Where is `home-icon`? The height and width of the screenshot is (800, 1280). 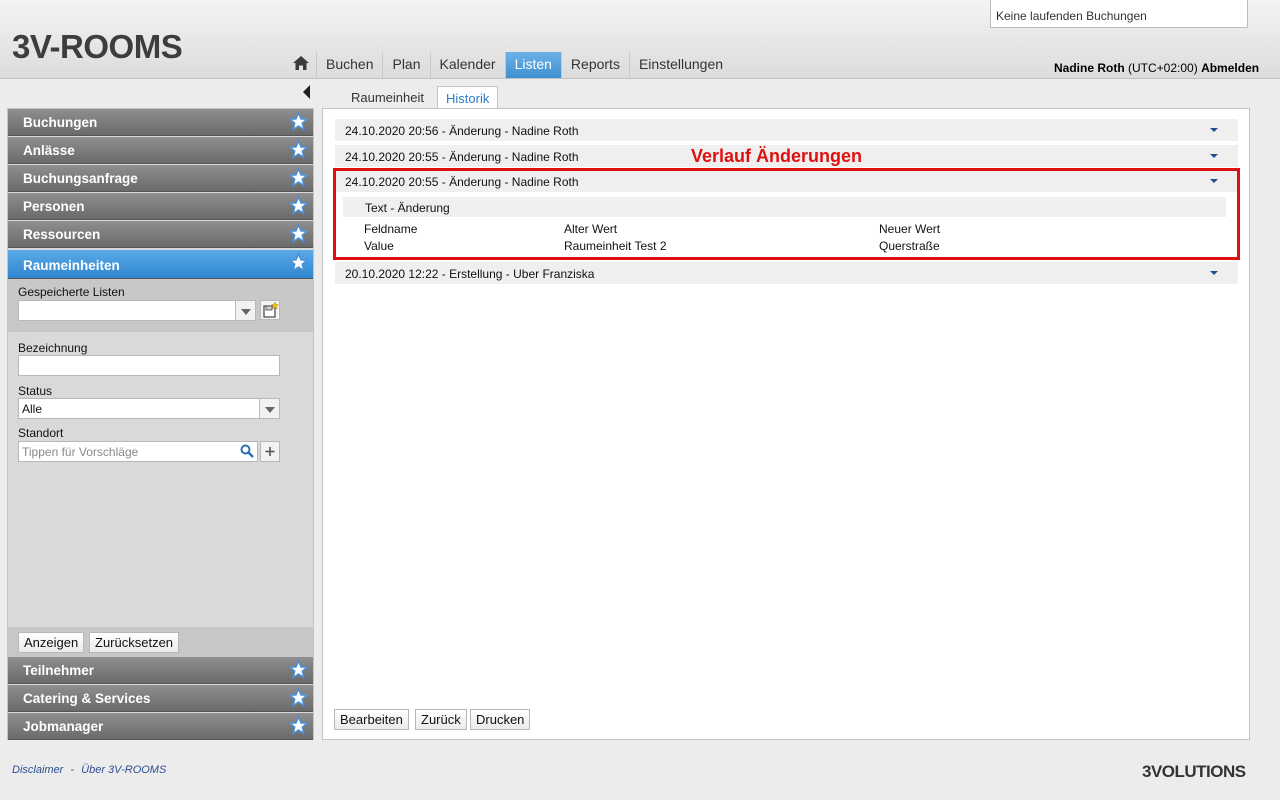 home-icon is located at coordinates (301, 63).